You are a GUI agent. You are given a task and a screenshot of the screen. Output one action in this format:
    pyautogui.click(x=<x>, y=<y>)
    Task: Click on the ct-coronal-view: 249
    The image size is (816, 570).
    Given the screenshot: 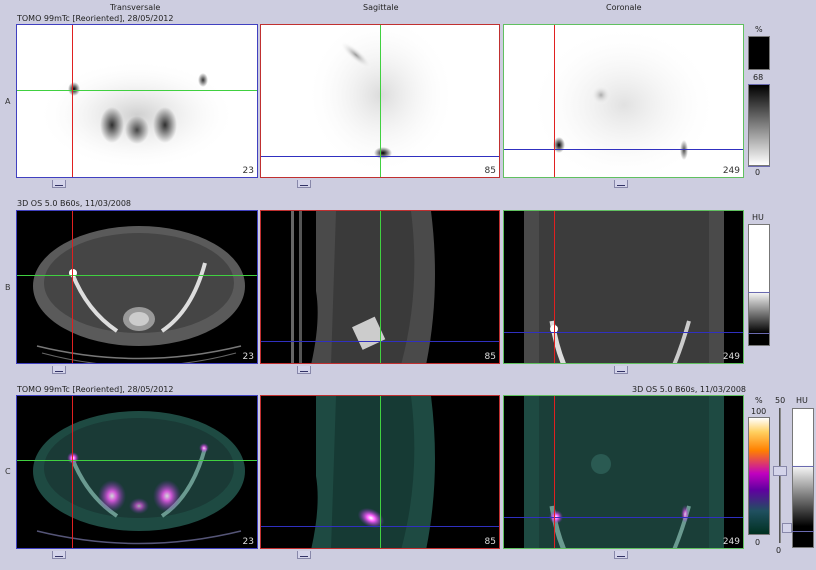 What is the action you would take?
    pyautogui.click(x=623, y=287)
    